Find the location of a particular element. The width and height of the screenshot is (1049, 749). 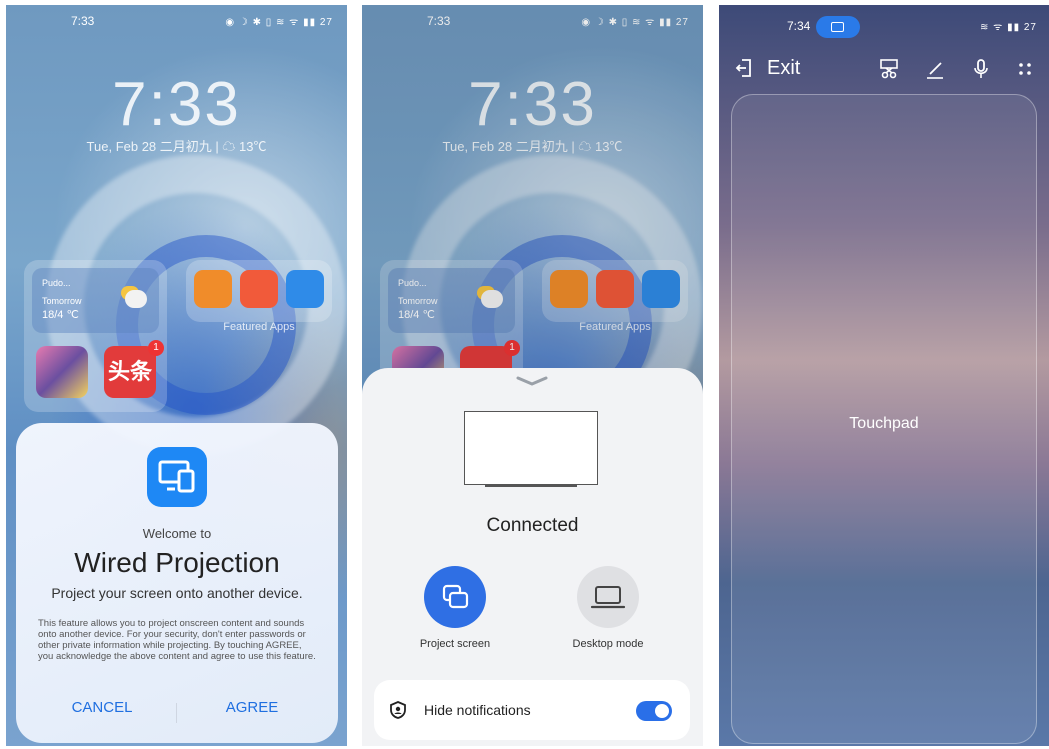

more-dots-icon is located at coordinates (1025, 69).